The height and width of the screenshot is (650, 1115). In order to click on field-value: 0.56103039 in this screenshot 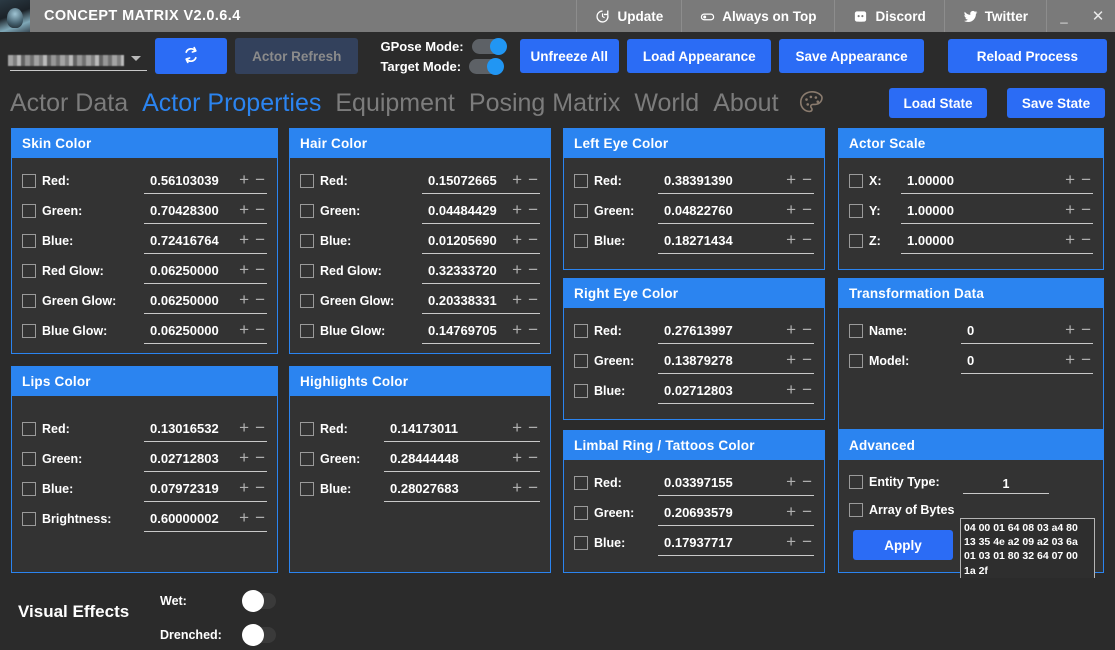, I will do `click(191, 180)`.